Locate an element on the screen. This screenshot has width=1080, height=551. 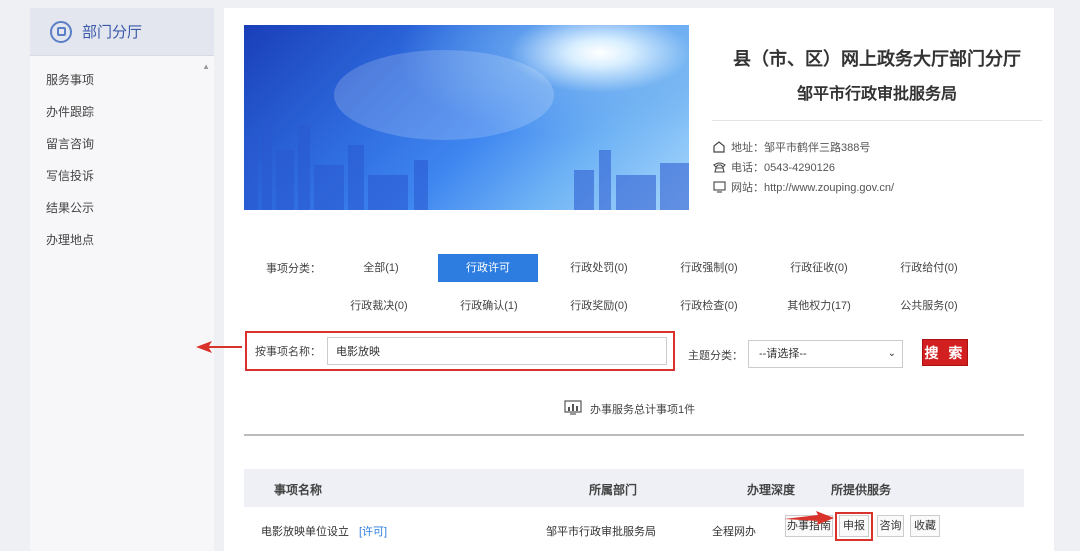
category-label: 事项分类： is located at coordinates (293, 269).